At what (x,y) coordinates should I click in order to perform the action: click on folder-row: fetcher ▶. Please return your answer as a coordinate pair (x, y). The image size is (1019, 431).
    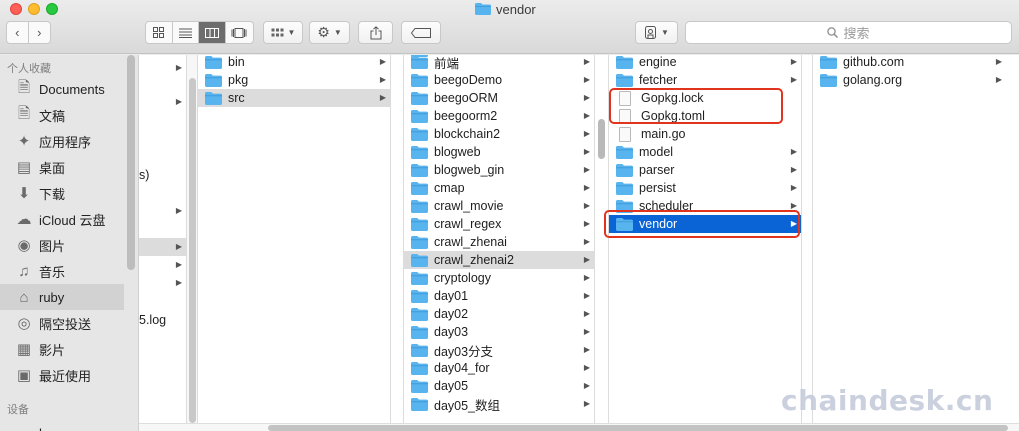
    Looking at the image, I should click on (705, 80).